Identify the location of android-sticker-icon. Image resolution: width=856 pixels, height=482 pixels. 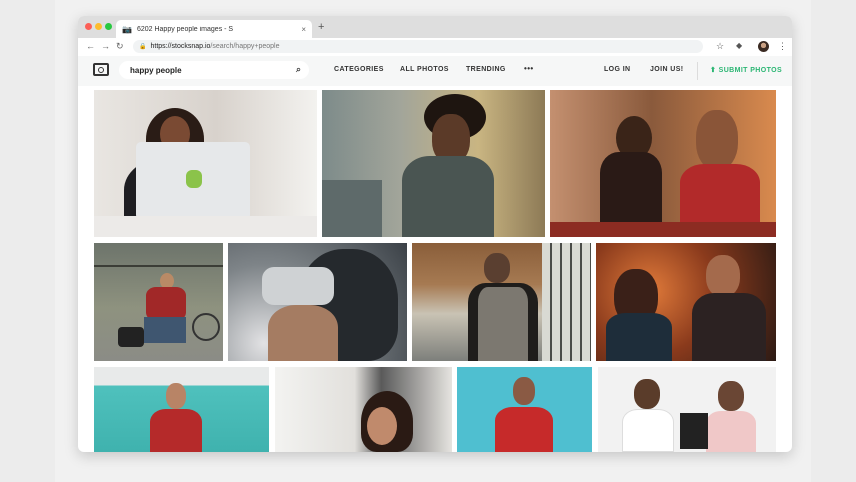
(194, 179).